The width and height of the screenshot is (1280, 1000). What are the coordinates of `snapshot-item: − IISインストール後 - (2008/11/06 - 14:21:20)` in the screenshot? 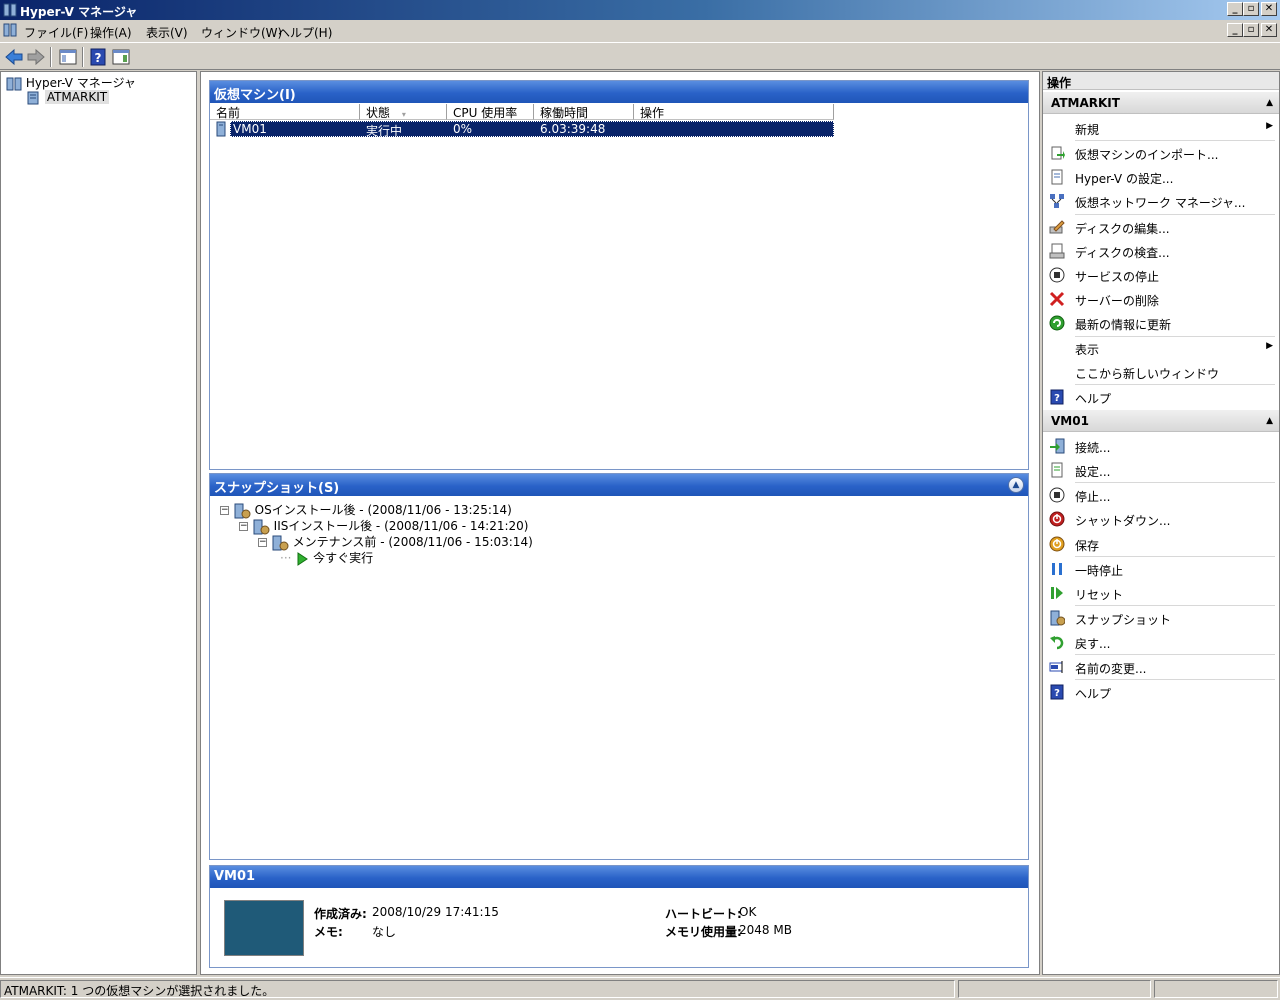 It's located at (383, 526).